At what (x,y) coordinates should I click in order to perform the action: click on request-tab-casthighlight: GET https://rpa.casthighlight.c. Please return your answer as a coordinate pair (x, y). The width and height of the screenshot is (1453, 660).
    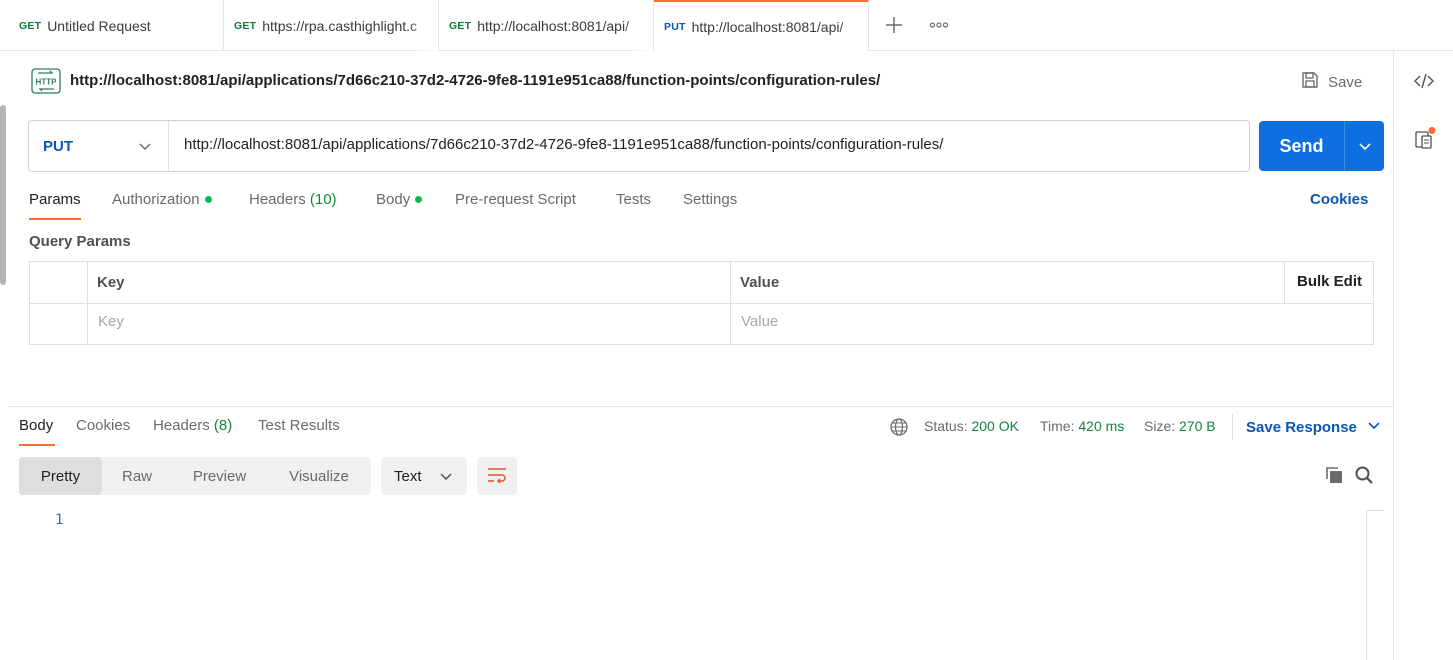
    Looking at the image, I should click on (331, 25).